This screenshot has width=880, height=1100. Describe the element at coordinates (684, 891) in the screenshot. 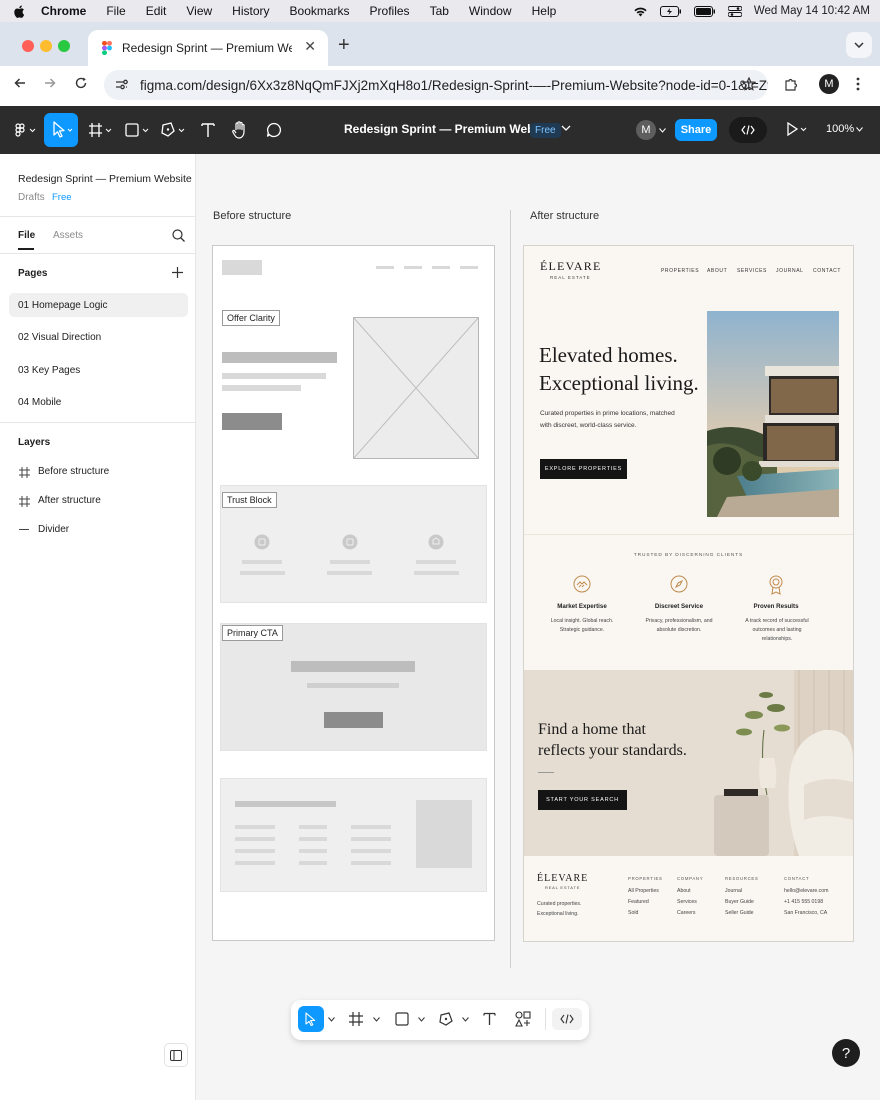

I see `footer-link-about: About` at that location.